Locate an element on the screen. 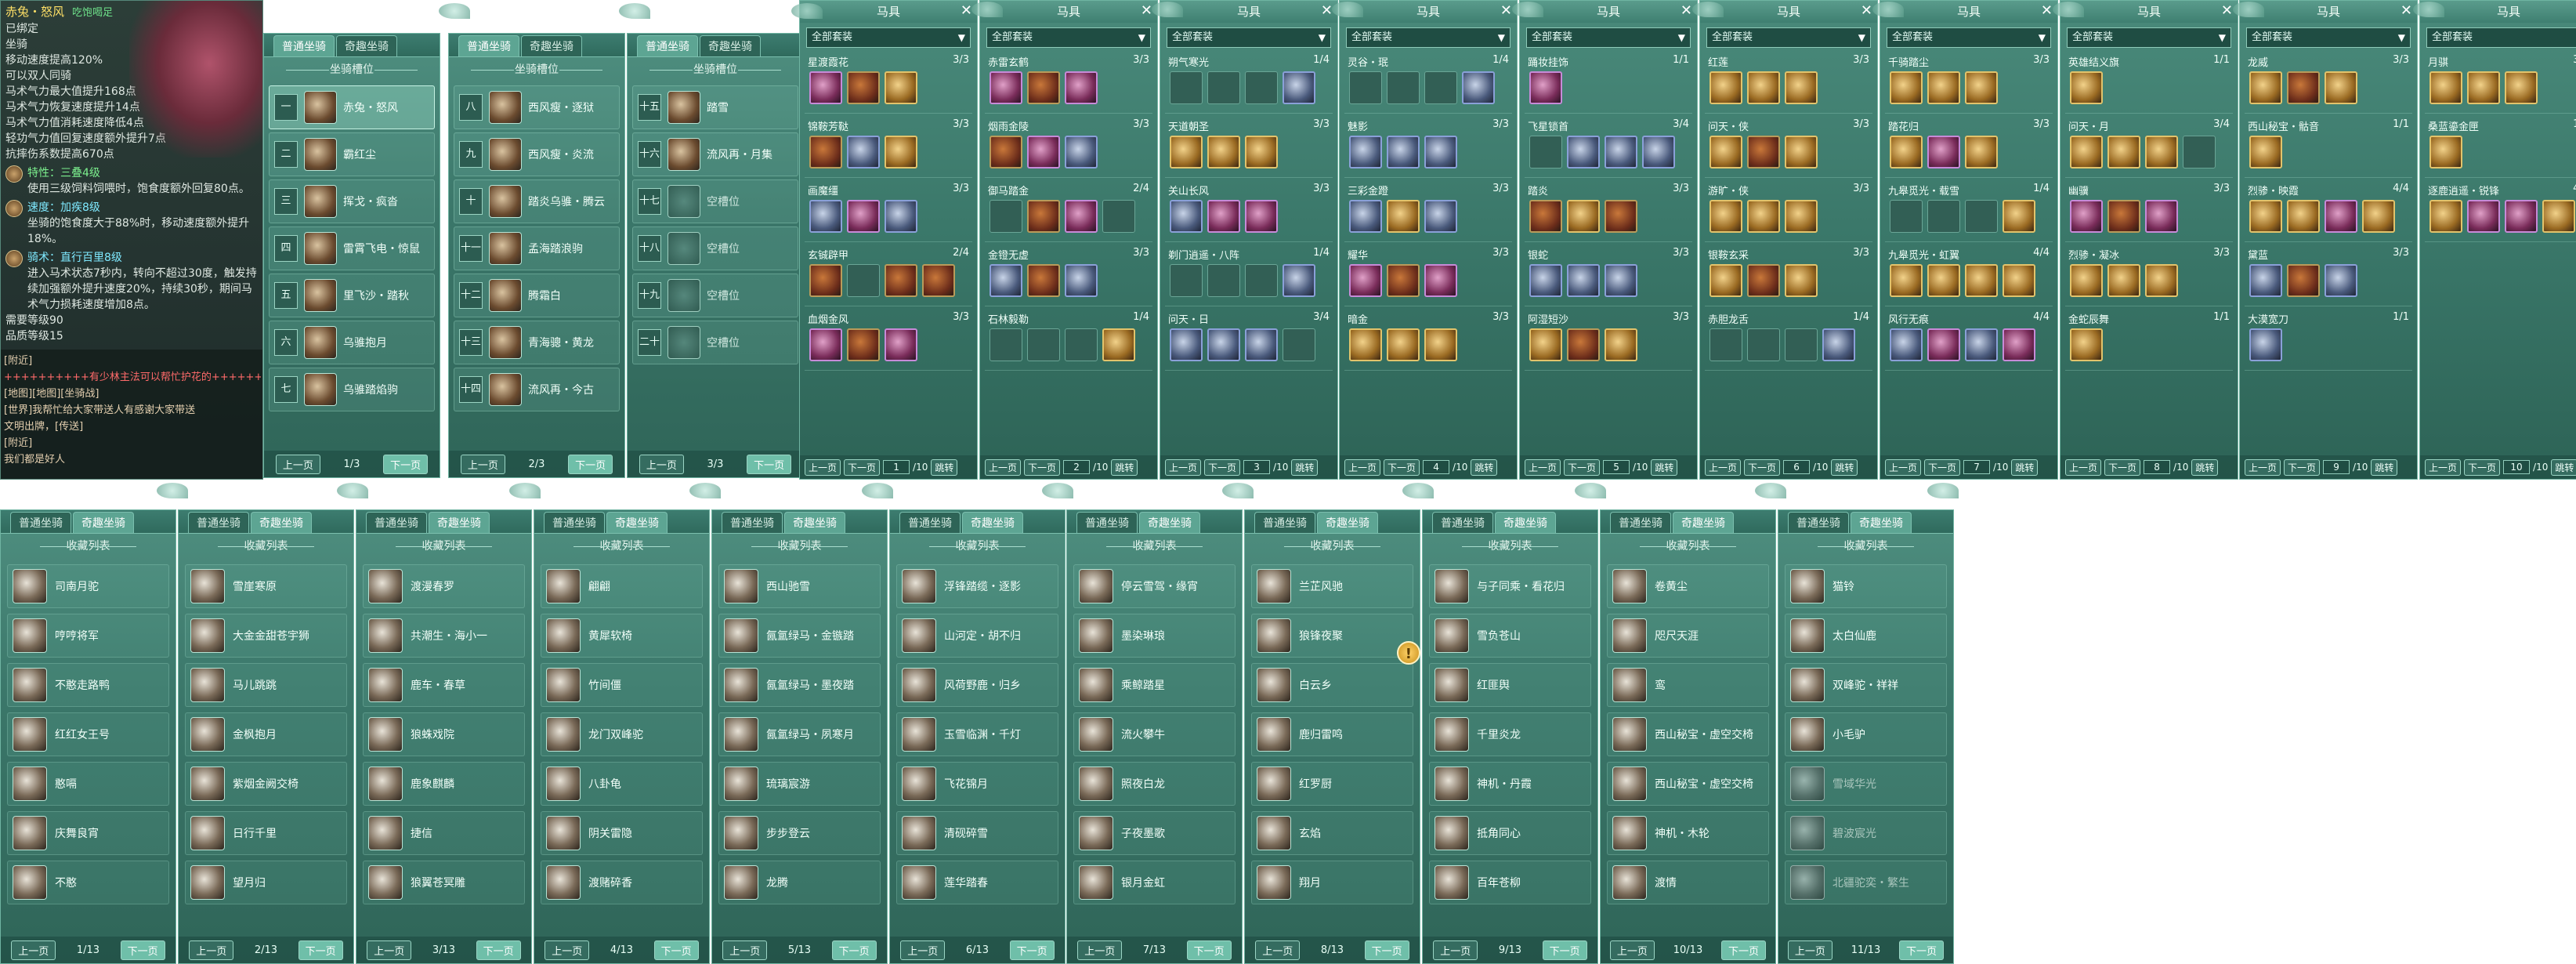  collection-item: 百年苍柳 is located at coordinates (1510, 882).